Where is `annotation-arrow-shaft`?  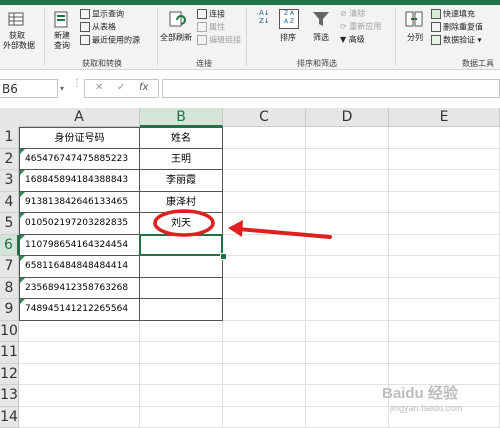 annotation-arrow-shaft is located at coordinates (284, 233).